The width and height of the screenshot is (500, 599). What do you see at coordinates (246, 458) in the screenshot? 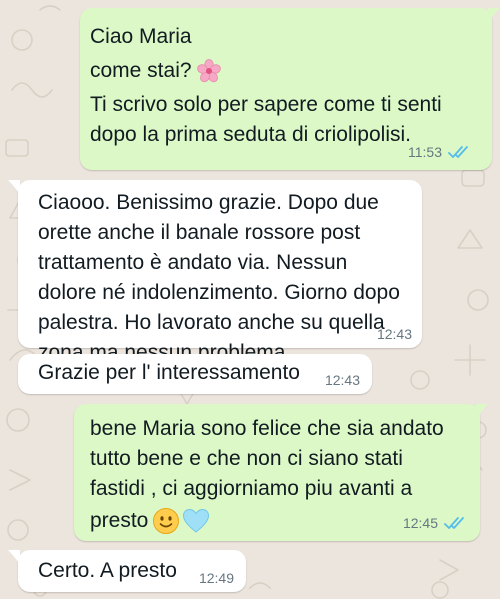
I see `message-text-line: tutto bene e che non ci siano stati` at bounding box center [246, 458].